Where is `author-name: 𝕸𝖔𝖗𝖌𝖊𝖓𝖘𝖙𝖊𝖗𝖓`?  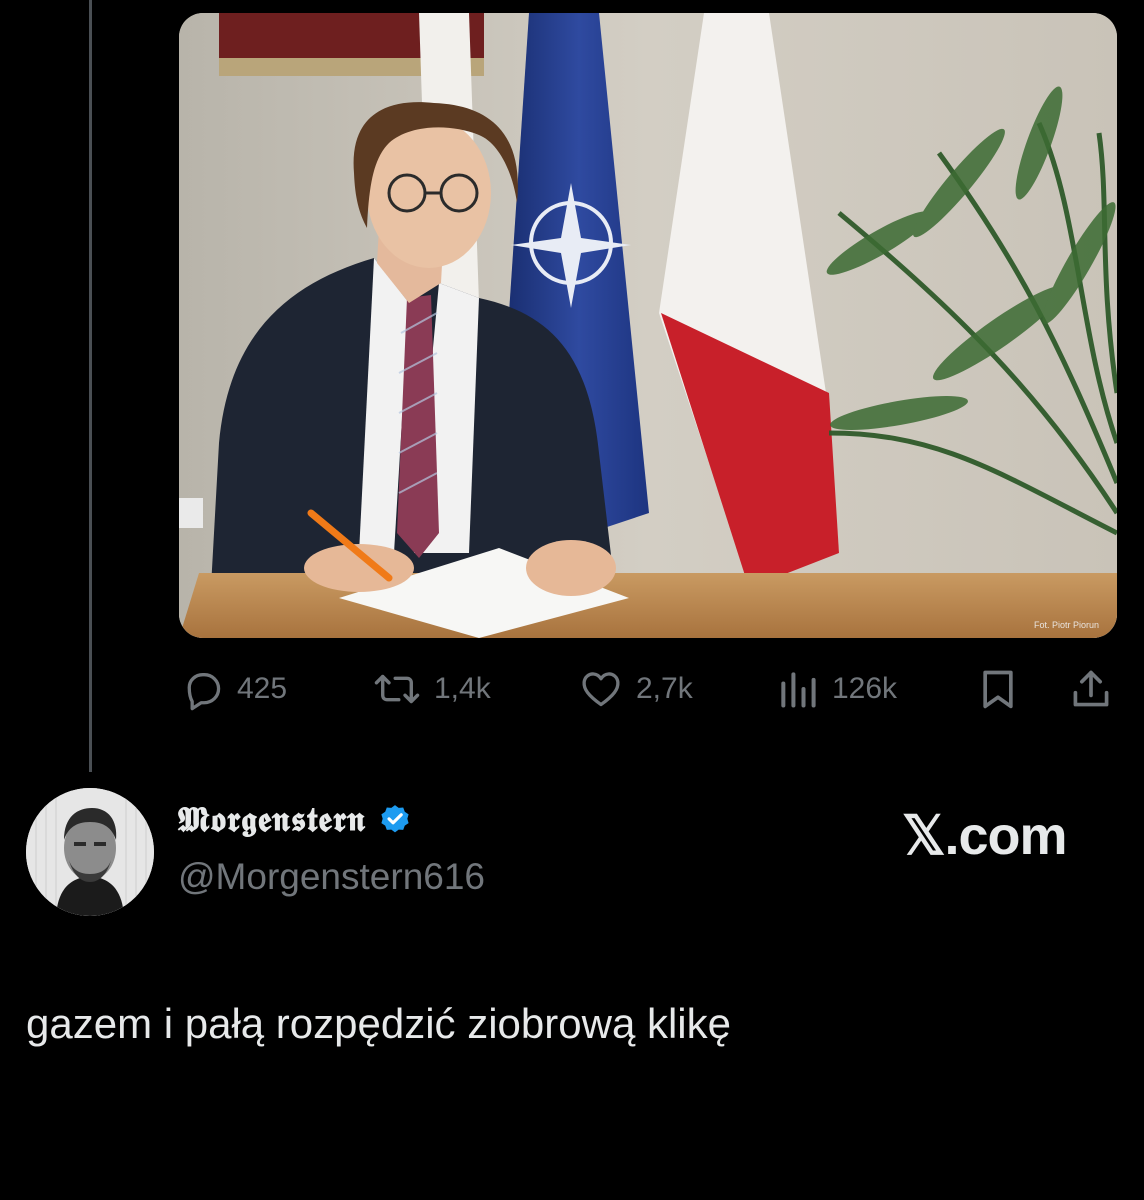 author-name: 𝕸𝖔𝖗𝖌𝖊𝖓𝖘𝖙𝖊𝖗𝖓 is located at coordinates (272, 820).